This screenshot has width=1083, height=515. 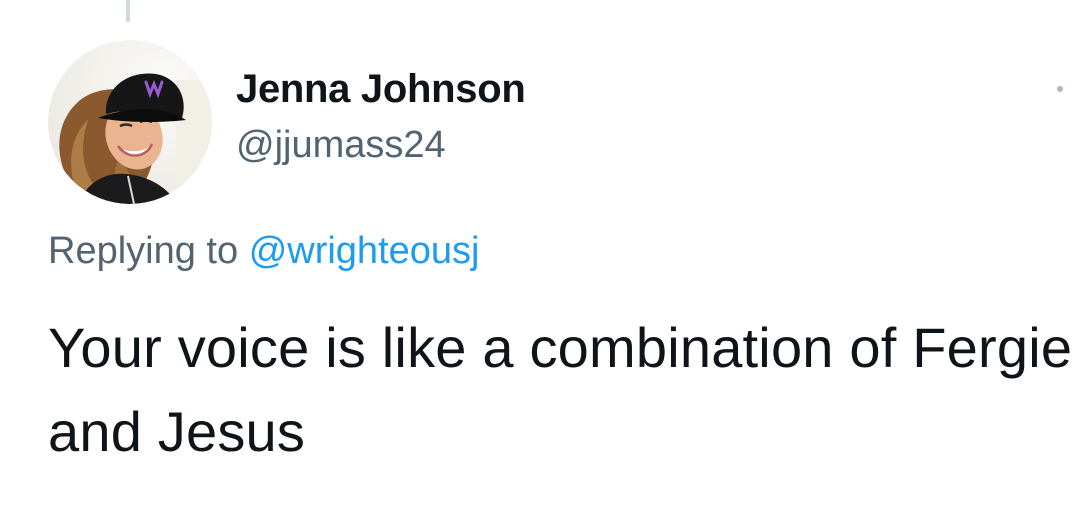 What do you see at coordinates (364, 251) in the screenshot?
I see `reply-mention-link: @wrighteousj` at bounding box center [364, 251].